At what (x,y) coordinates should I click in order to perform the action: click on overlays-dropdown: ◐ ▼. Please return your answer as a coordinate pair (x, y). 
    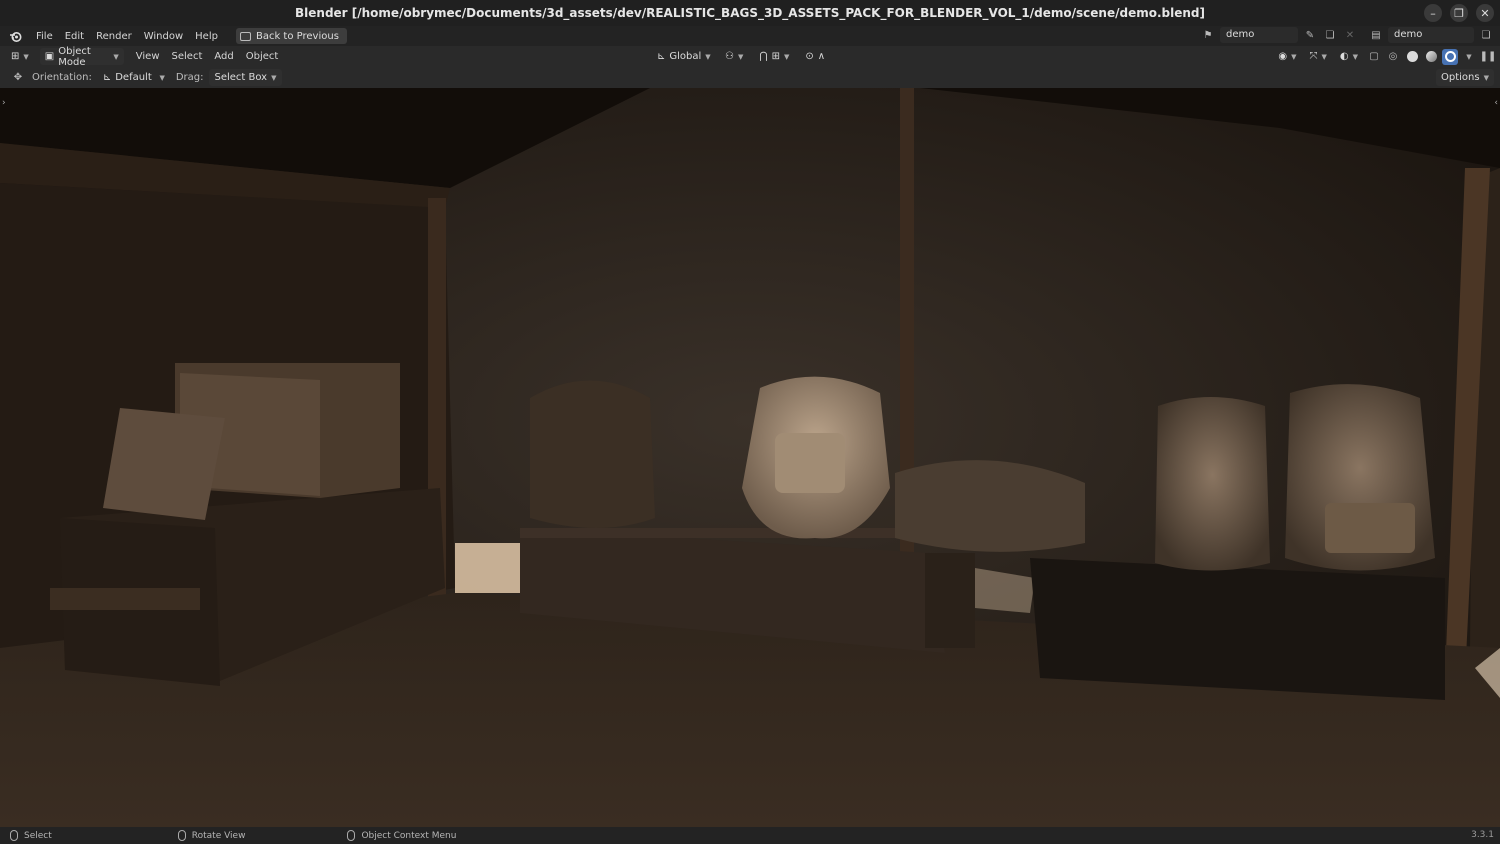
    Looking at the image, I should click on (1349, 56).